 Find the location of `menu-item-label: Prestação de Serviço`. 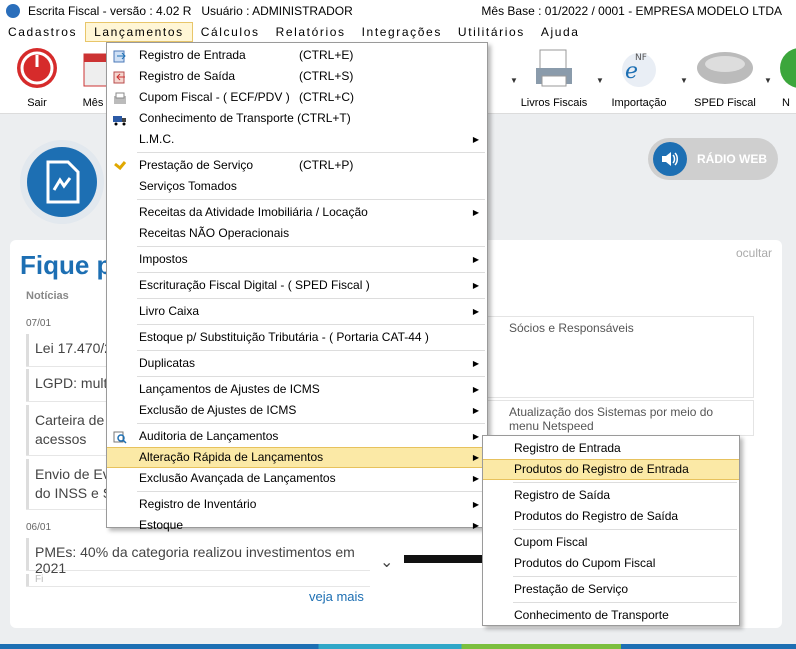

menu-item-label: Prestação de Serviço is located at coordinates (196, 165).